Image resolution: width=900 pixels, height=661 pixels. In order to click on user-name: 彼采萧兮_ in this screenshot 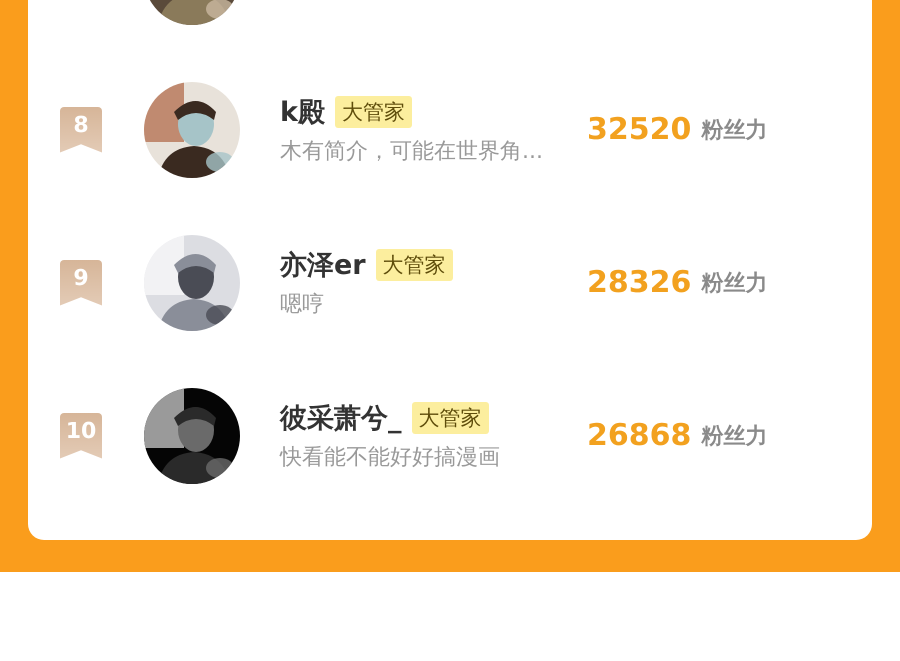, I will do `click(341, 419)`.